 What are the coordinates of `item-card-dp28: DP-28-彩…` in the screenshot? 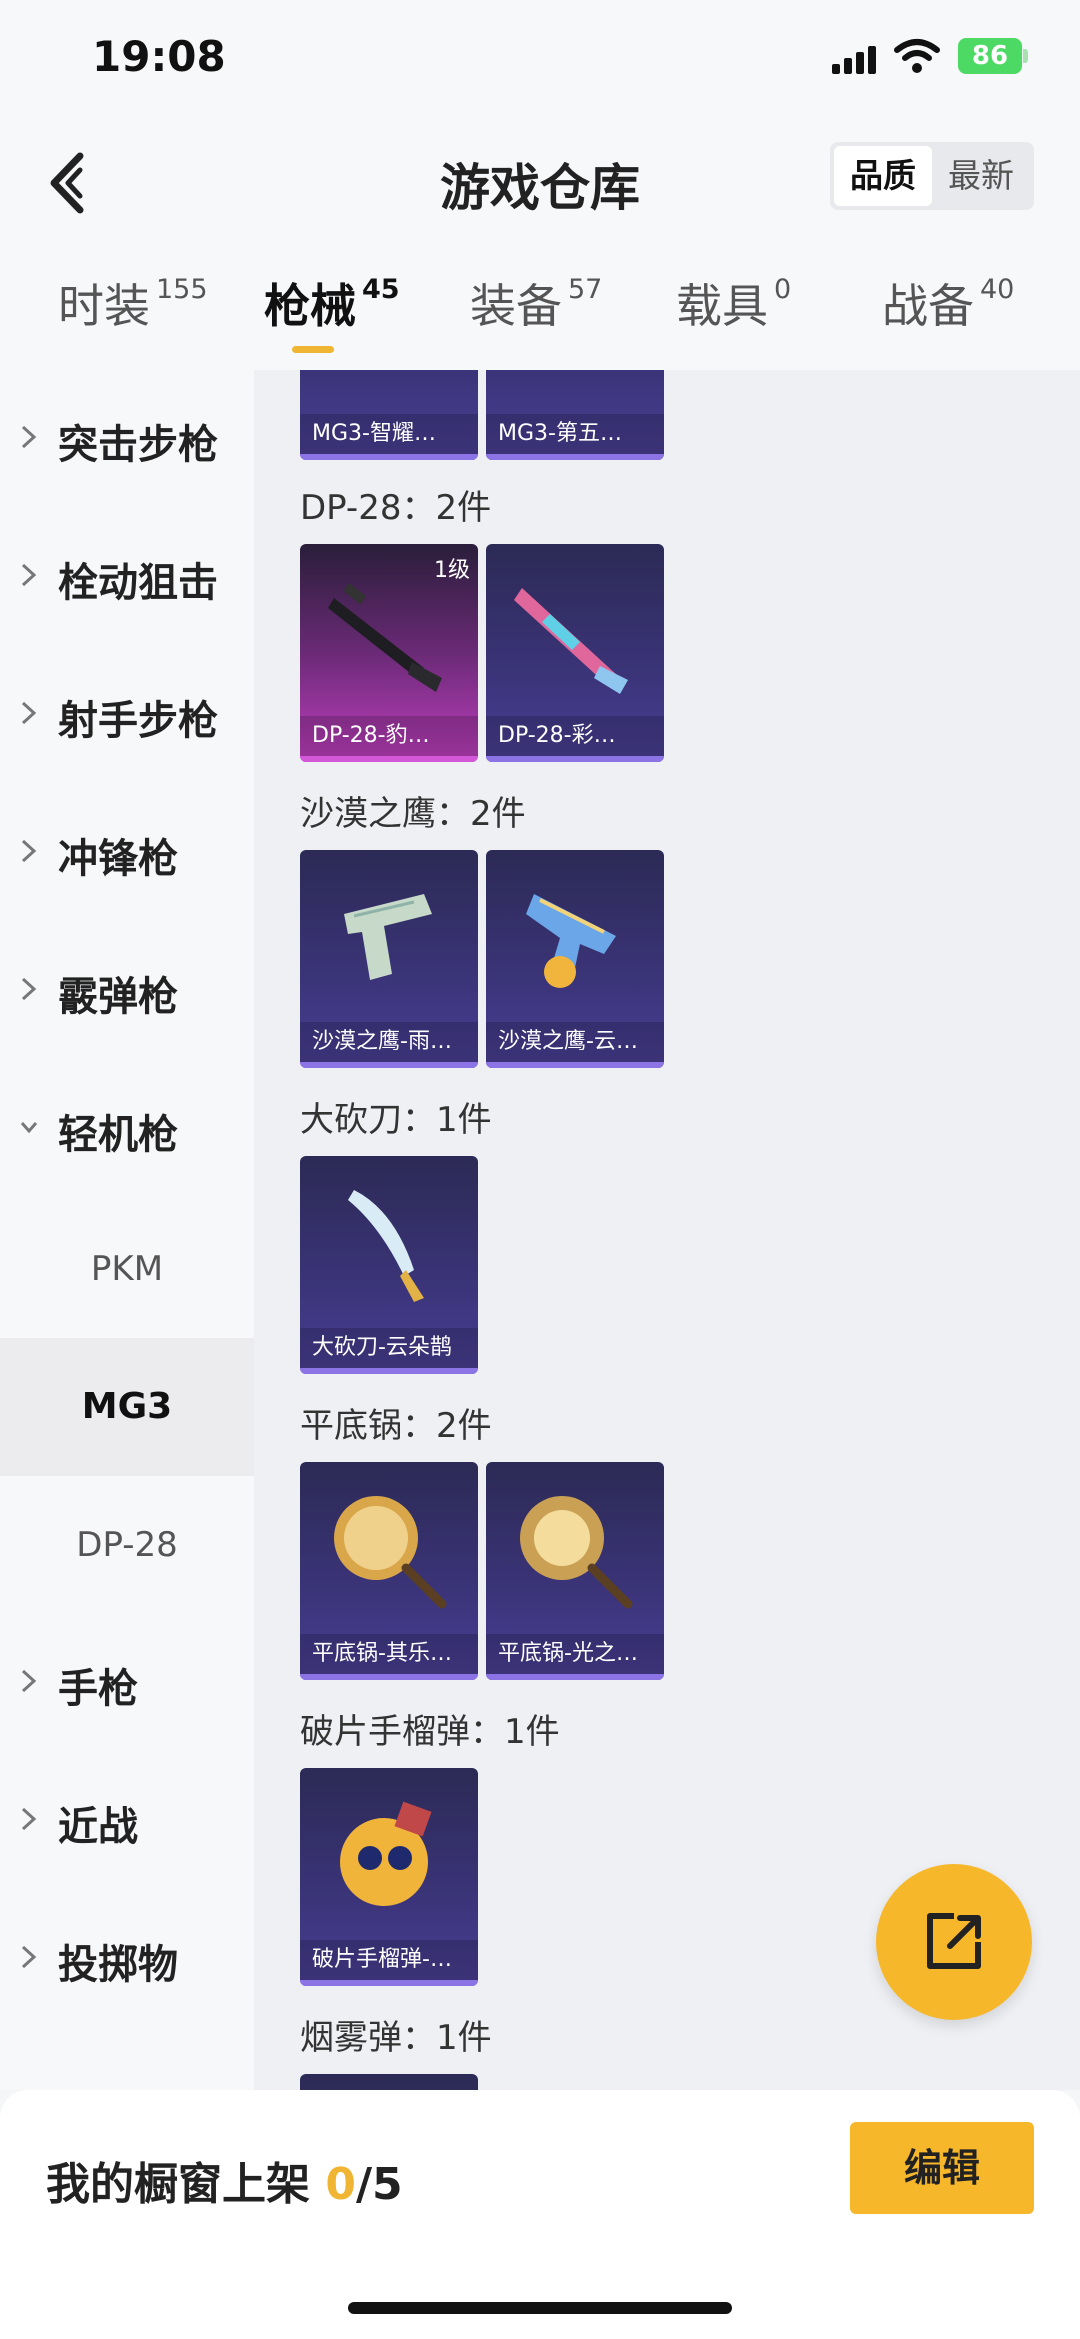 It's located at (575, 653).